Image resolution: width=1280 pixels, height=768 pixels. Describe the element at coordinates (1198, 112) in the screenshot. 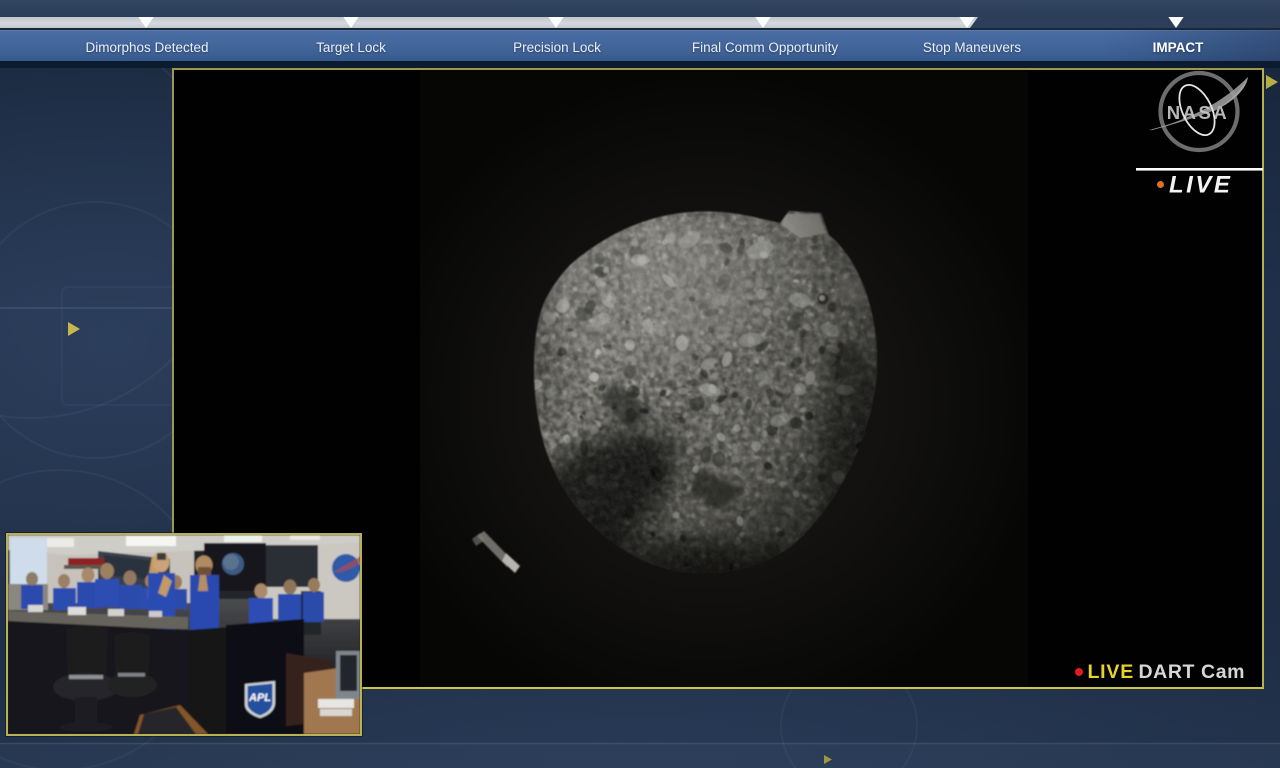

I see `svg-text: NASA` at that location.